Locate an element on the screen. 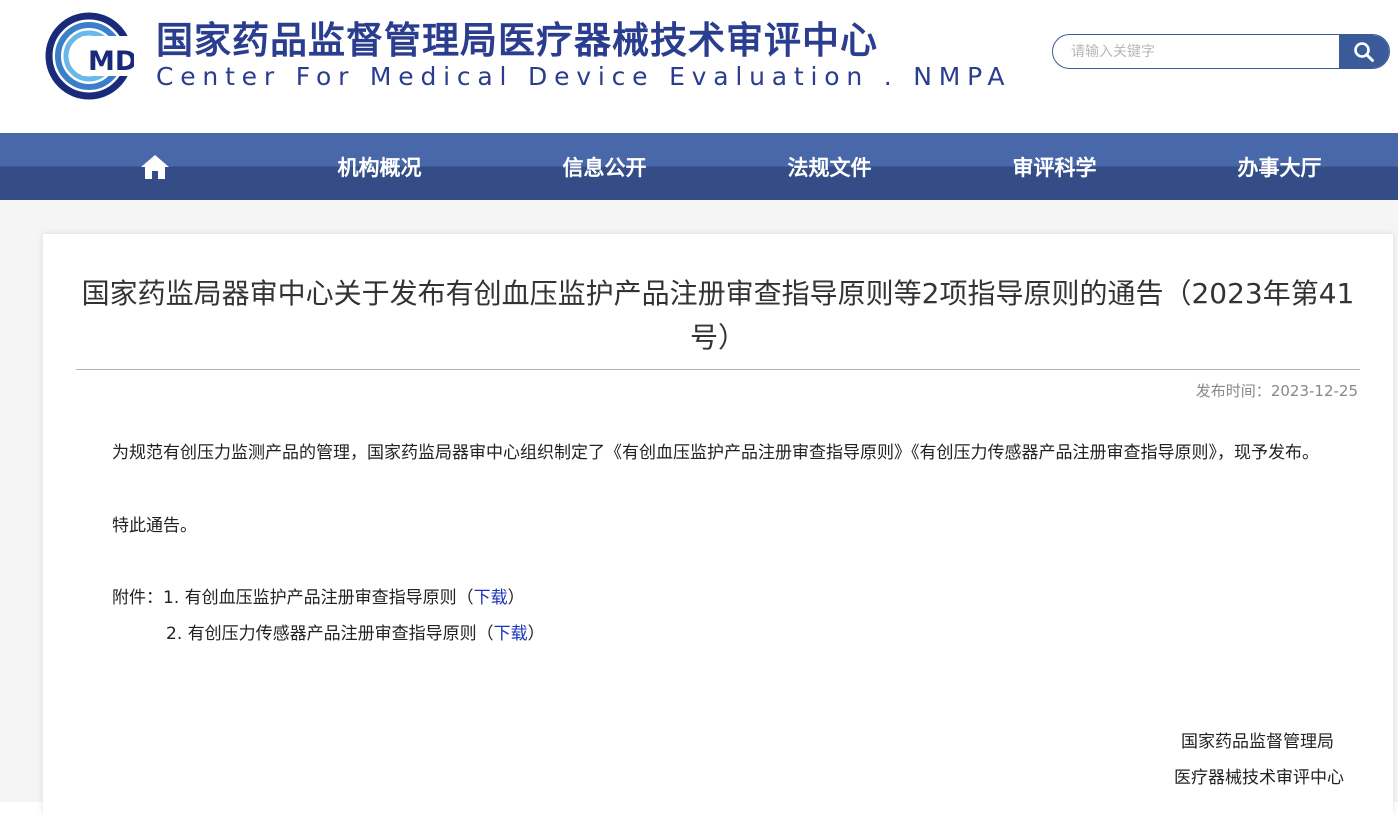 Image resolution: width=1398 pixels, height=814 pixels. publish-time: 发布时间：2023-12-25 is located at coordinates (1277, 391).